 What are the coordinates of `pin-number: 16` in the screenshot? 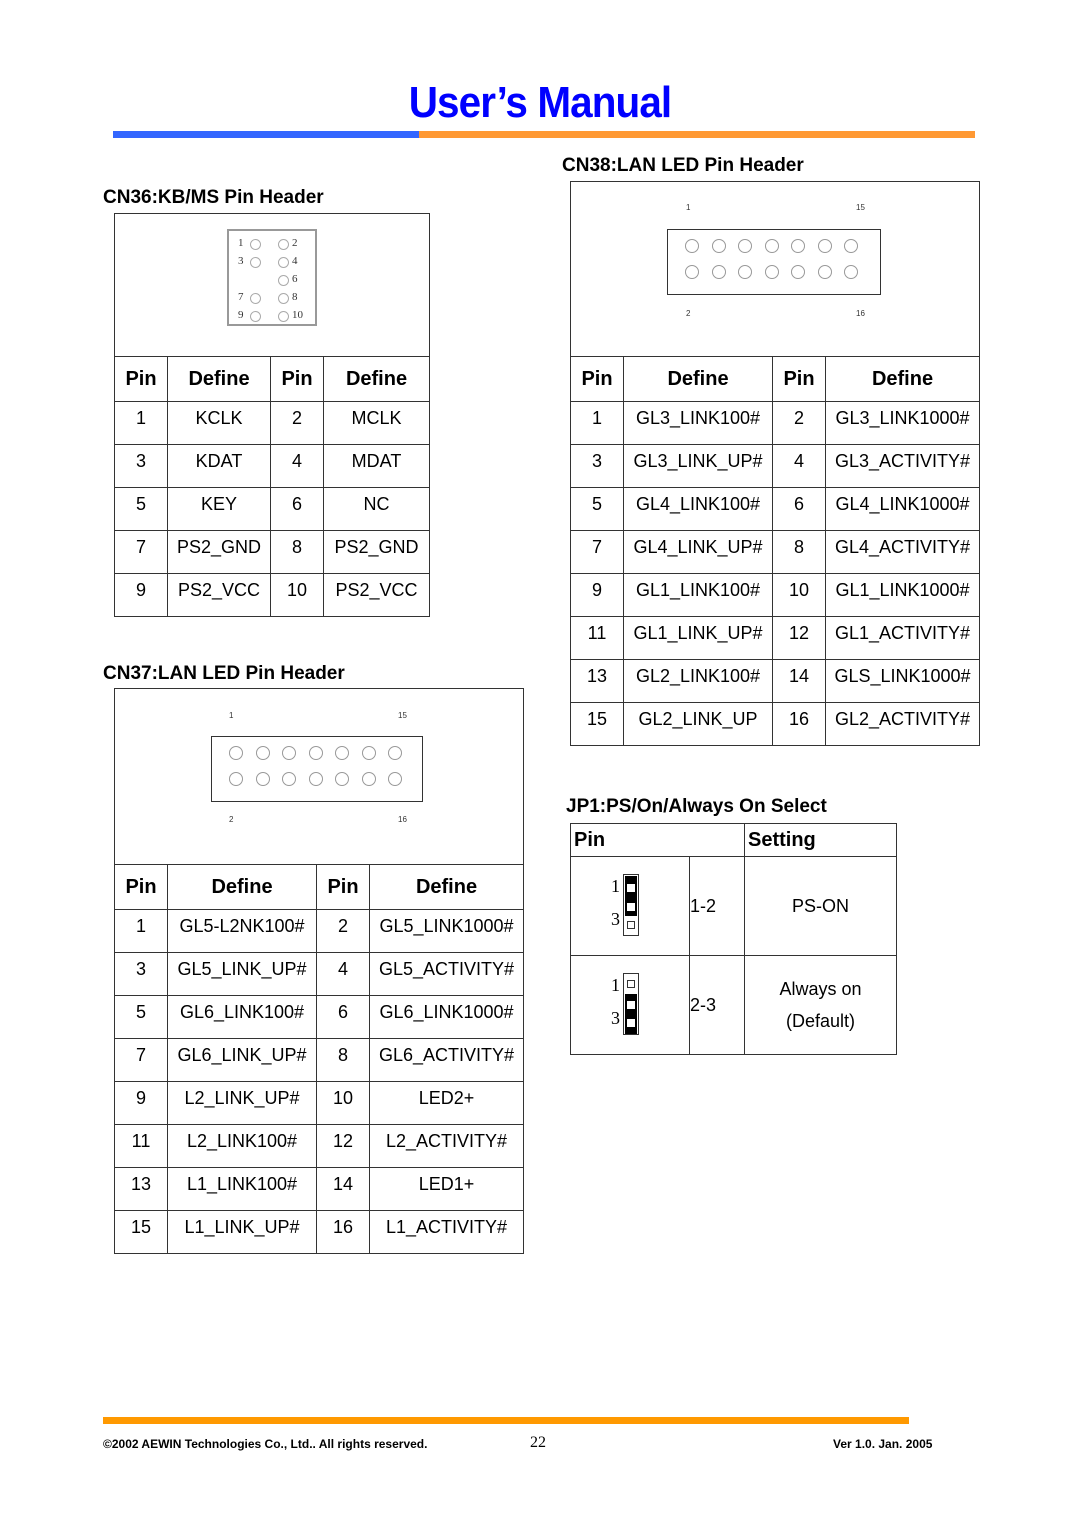 It's located at (343, 1232).